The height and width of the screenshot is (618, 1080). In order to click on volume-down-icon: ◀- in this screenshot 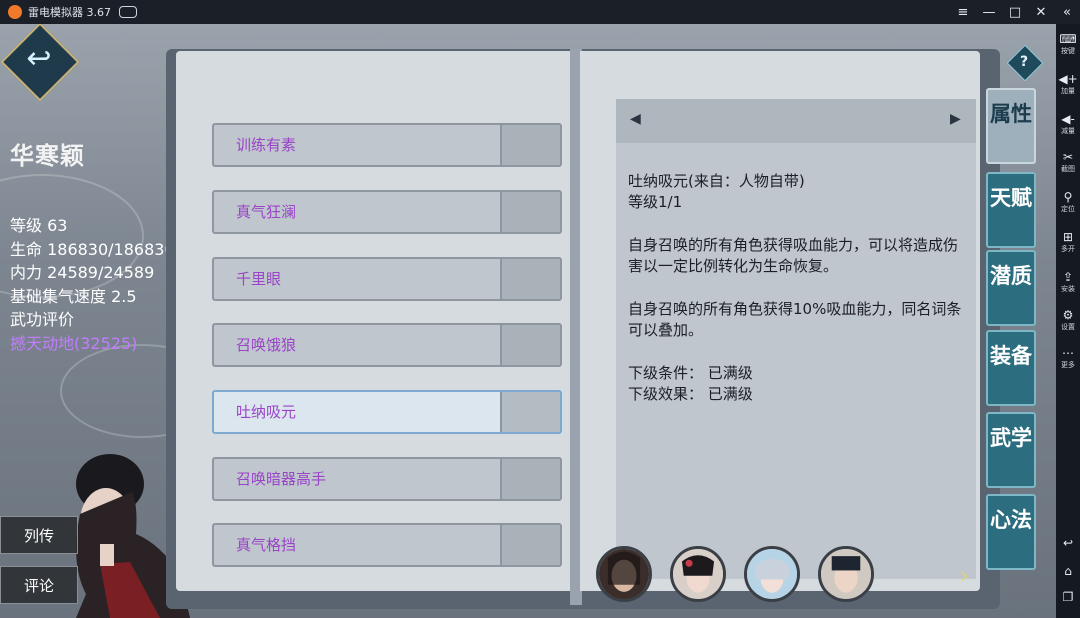, I will do `click(1068, 119)`.